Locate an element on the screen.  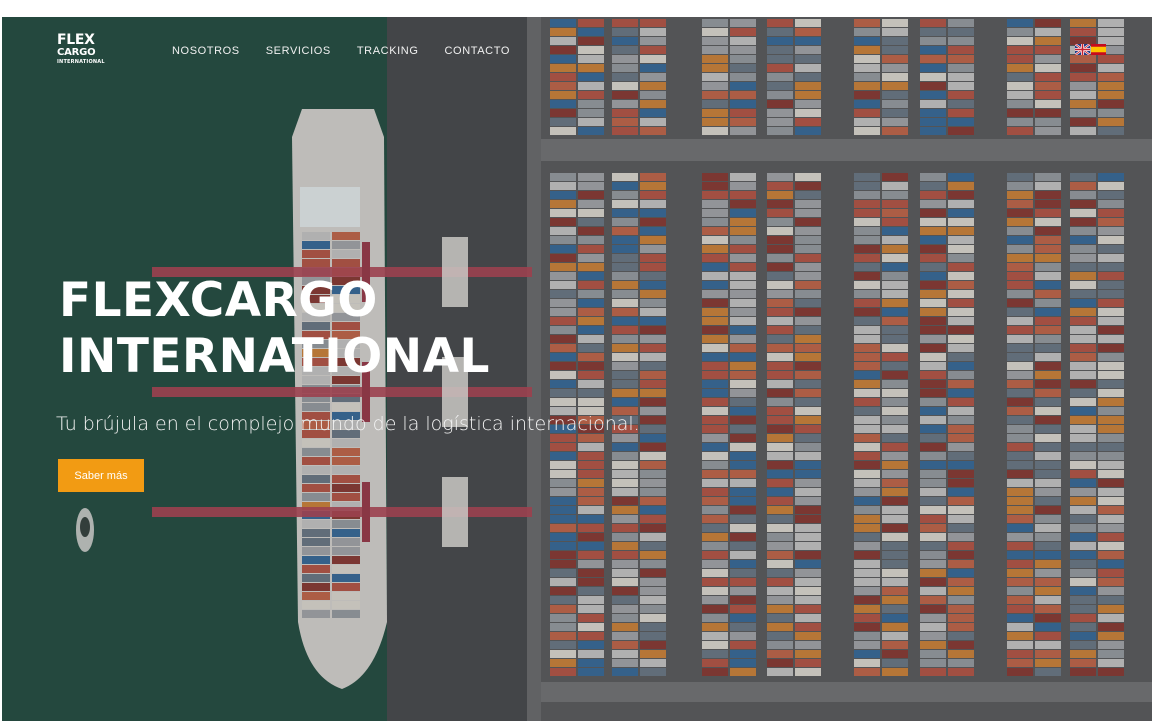
saber-mas-button: Saber más is located at coordinates (101, 475).